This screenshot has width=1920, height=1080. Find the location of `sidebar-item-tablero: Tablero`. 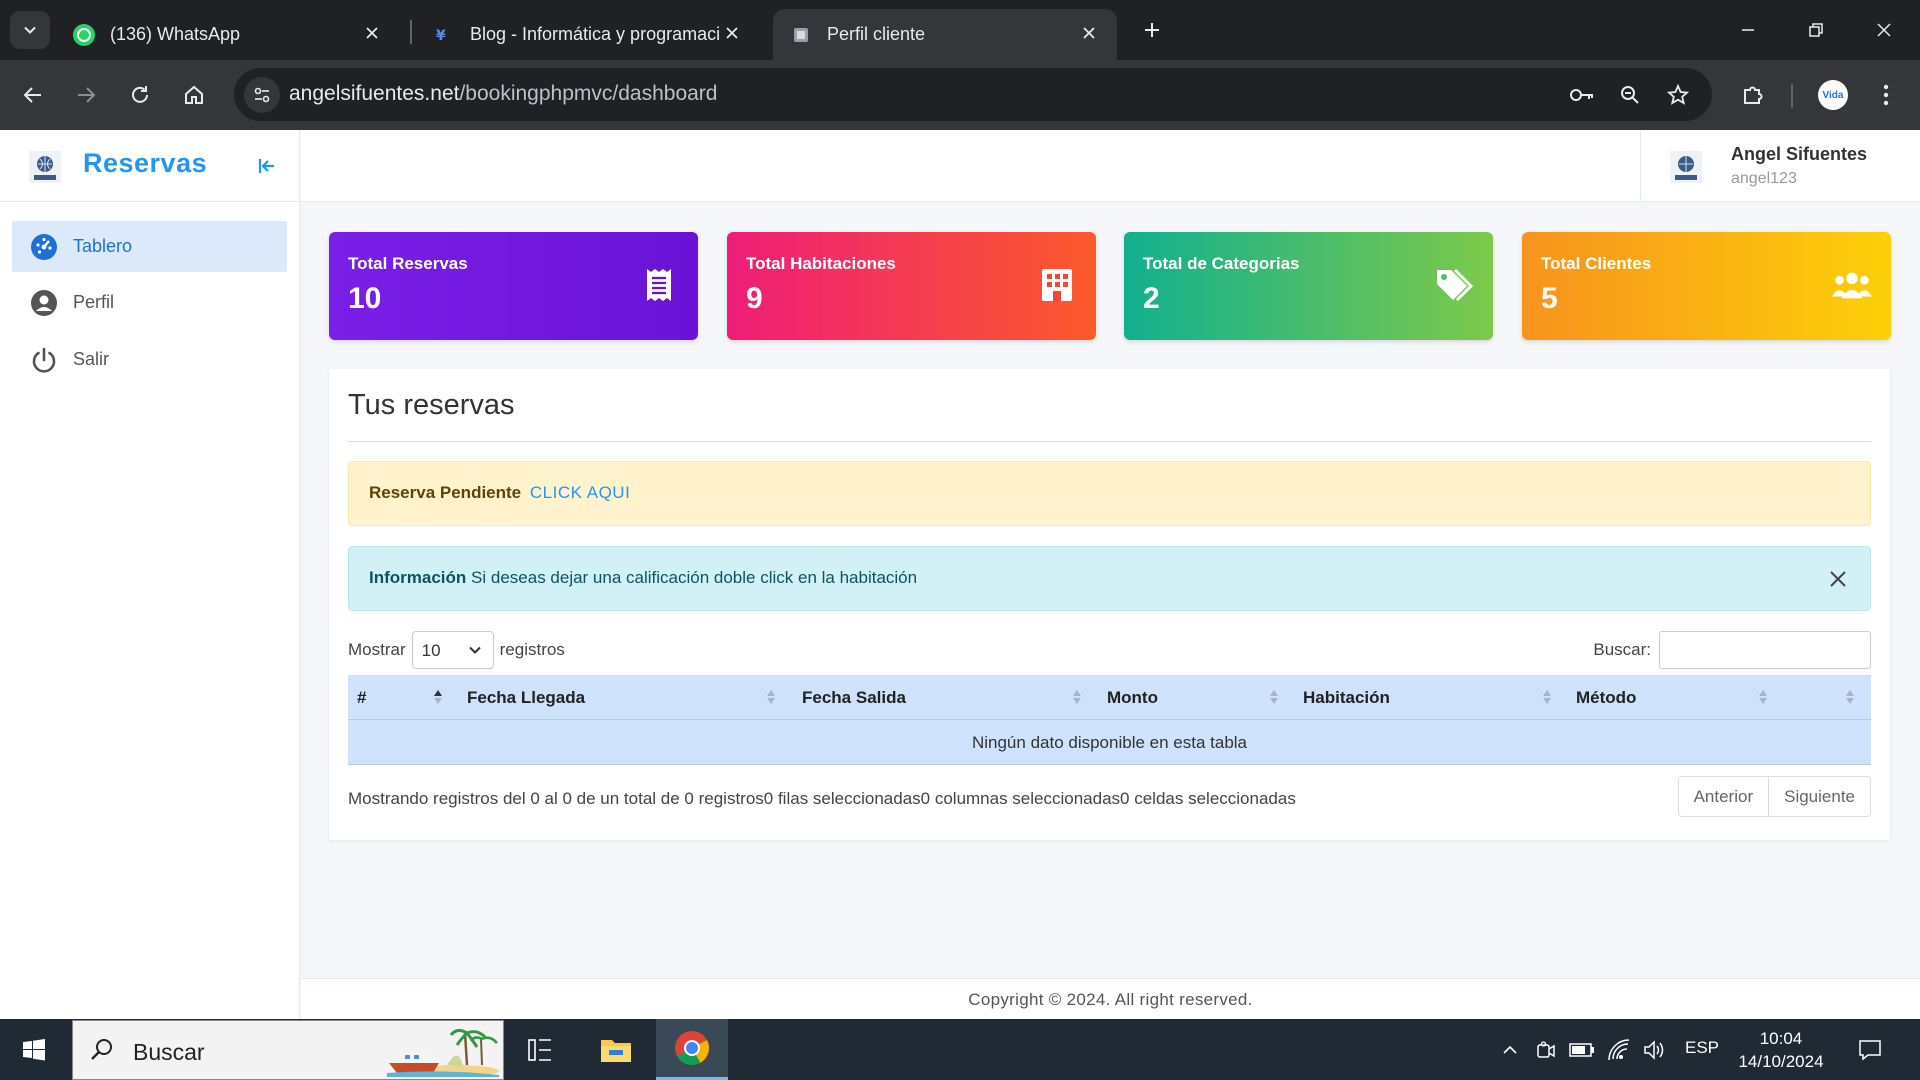

sidebar-item-tablero: Tablero is located at coordinates (149, 246).